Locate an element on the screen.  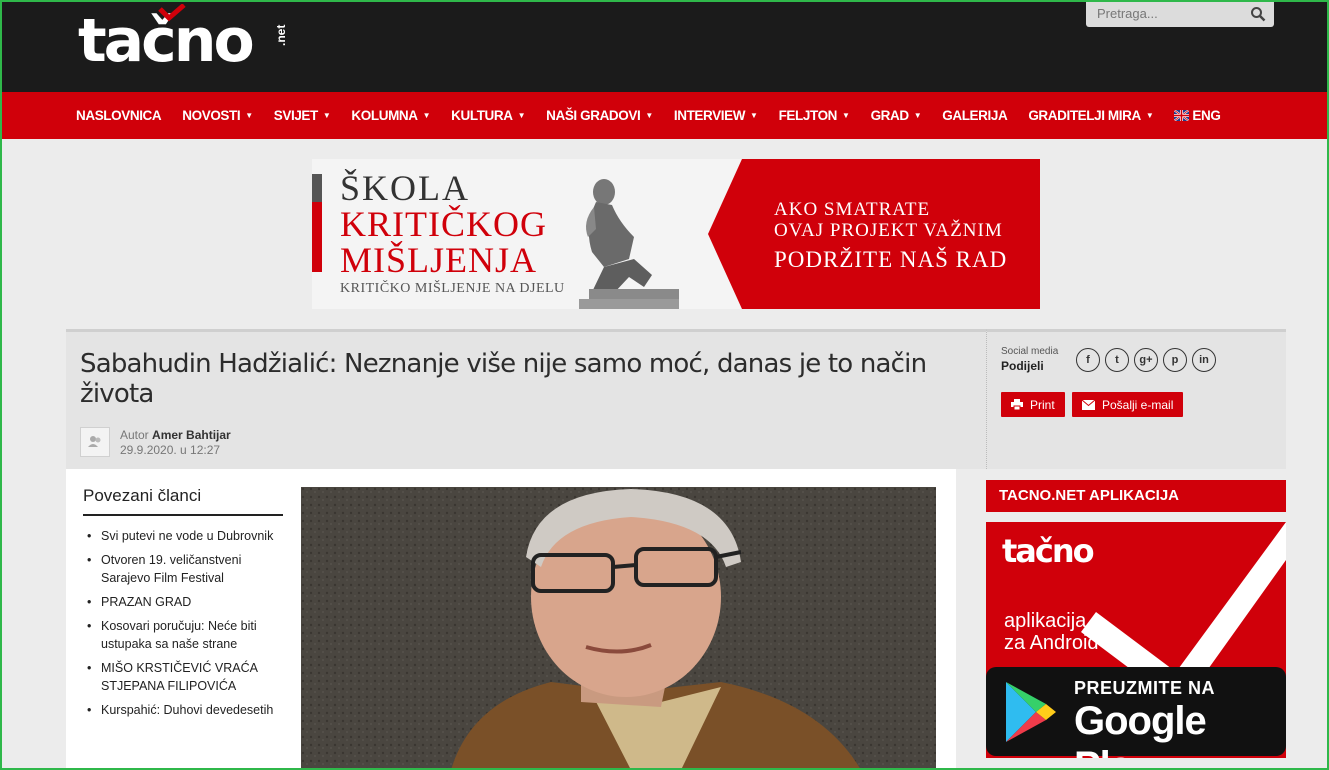
banner-cta-line2: OVAJ PROJEKT VAŽNIM is located at coordinates (888, 230).